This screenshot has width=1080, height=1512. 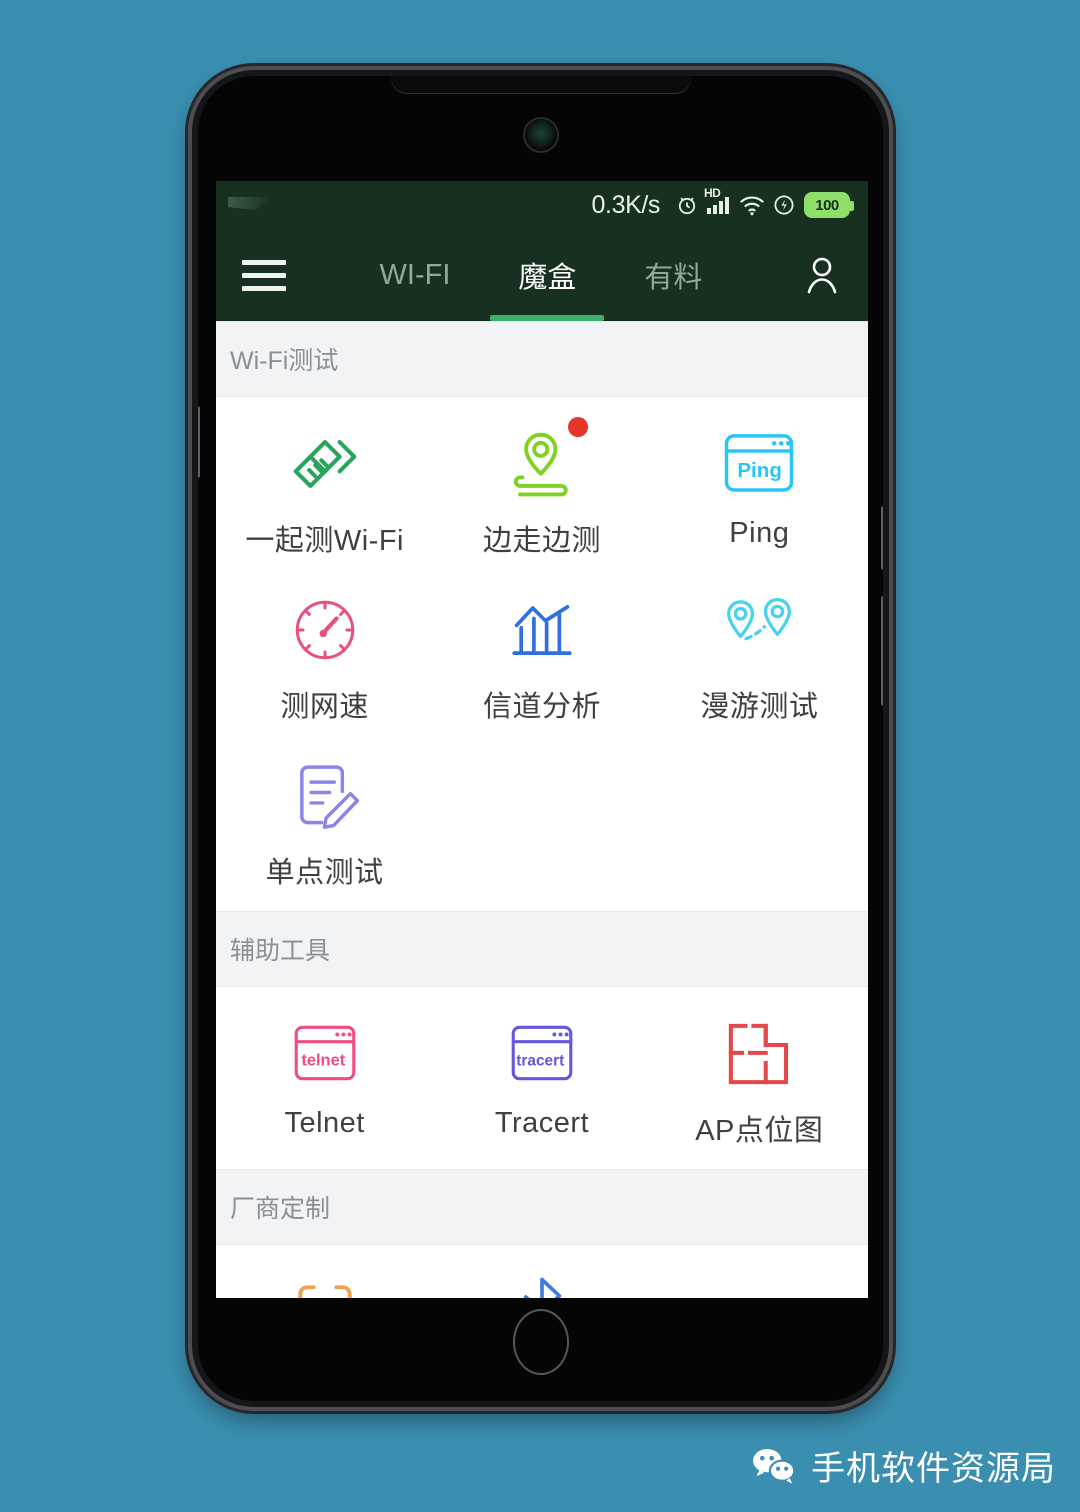 What do you see at coordinates (752, 205) in the screenshot?
I see `wifi-icon` at bounding box center [752, 205].